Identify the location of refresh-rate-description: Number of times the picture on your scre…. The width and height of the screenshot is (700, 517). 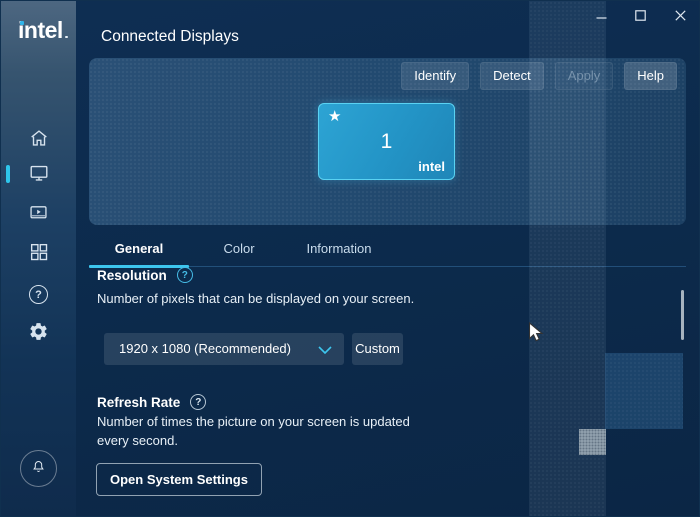
(253, 431).